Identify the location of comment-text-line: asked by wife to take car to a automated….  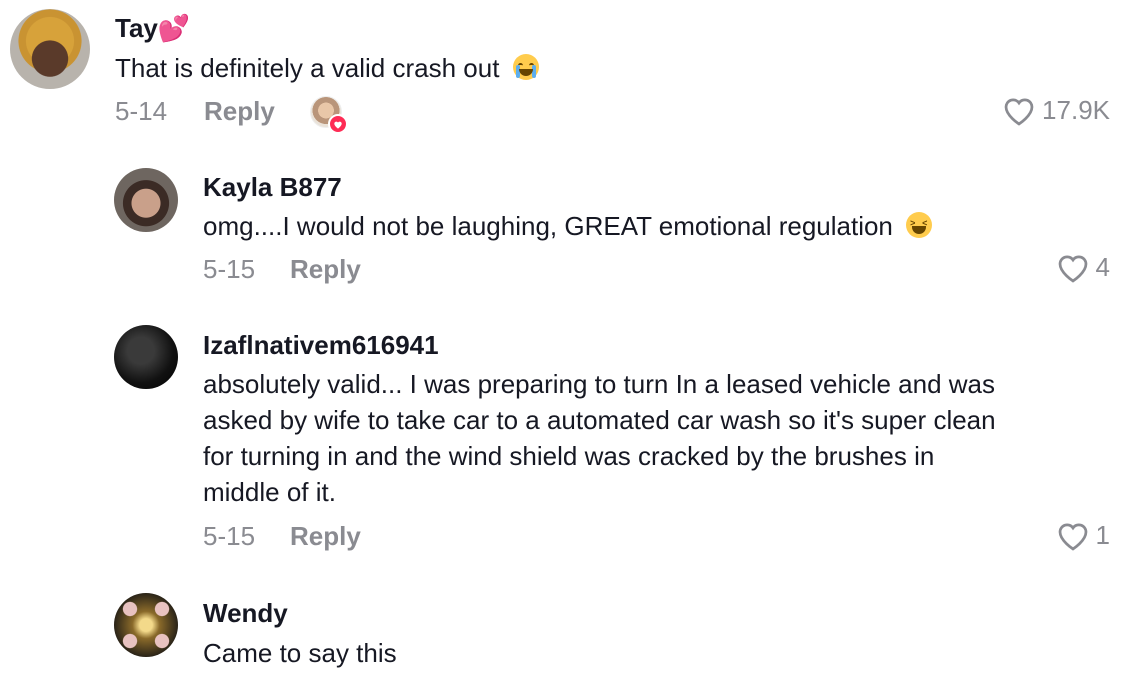
(599, 420).